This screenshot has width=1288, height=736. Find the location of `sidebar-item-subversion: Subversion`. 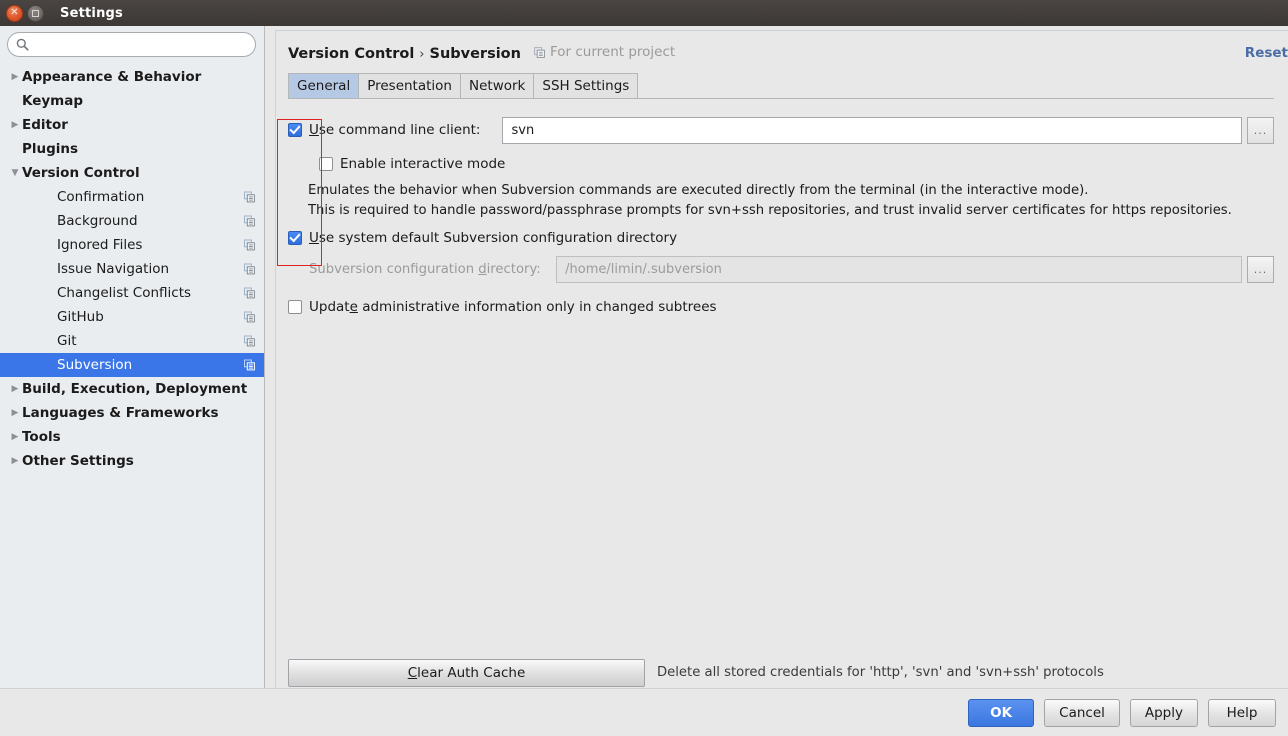

sidebar-item-subversion: Subversion is located at coordinates (132, 365).